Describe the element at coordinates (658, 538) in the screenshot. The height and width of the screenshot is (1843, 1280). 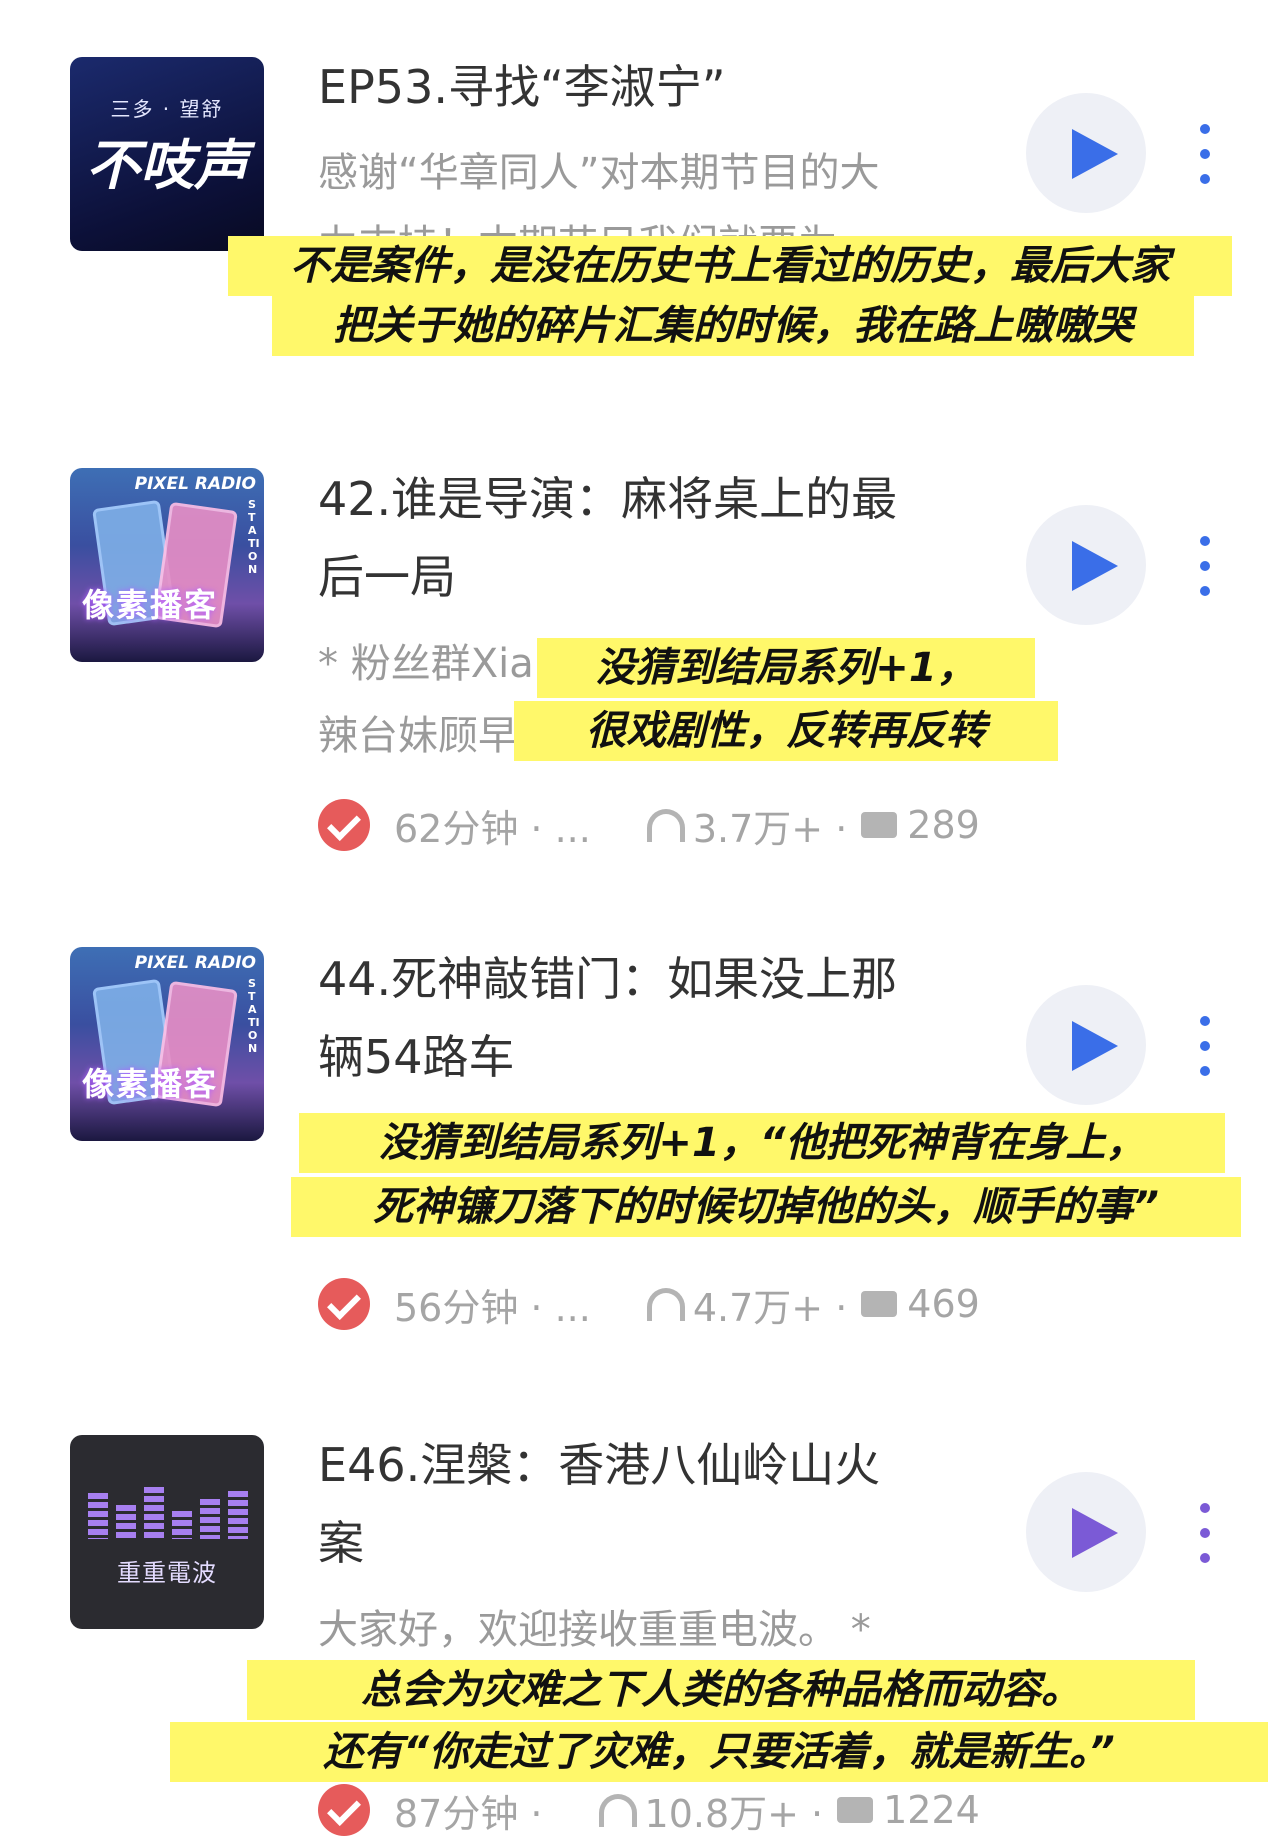
I see `episode-title: 42.谁是导演：麻将桌上的最 后一局` at that location.